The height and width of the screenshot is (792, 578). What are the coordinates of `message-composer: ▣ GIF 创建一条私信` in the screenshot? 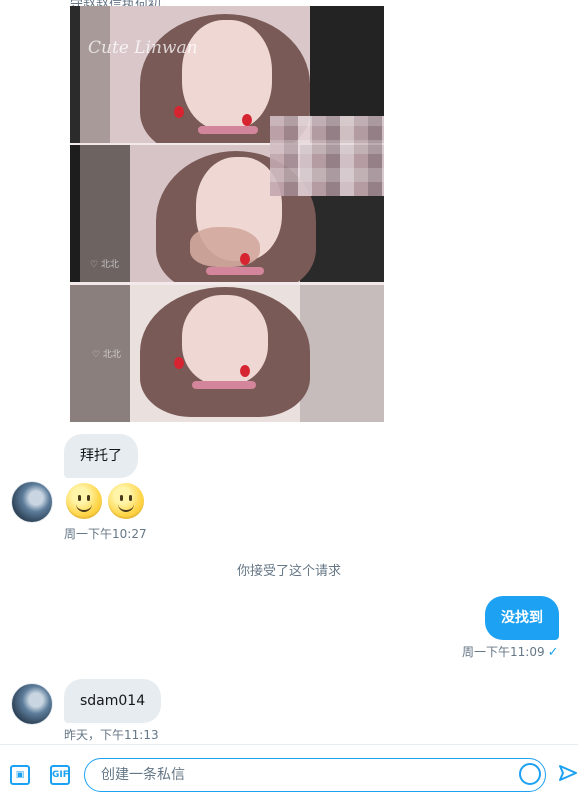 It's located at (289, 768).